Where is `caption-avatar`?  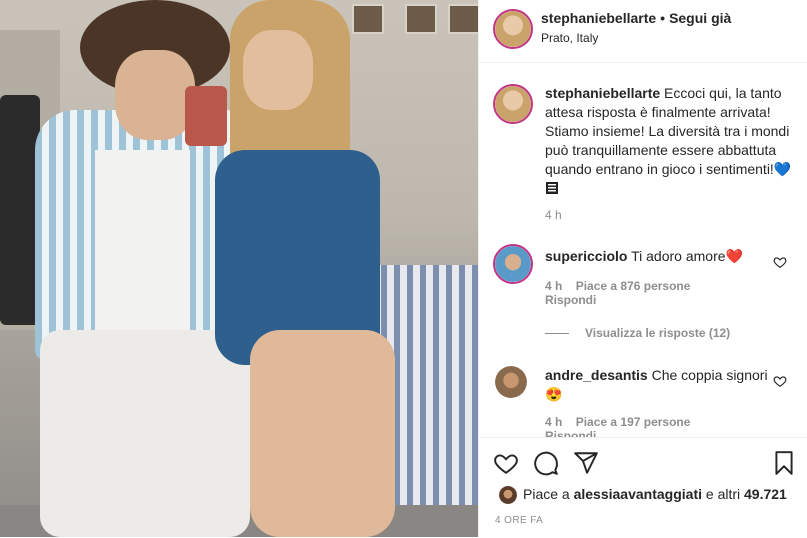 caption-avatar is located at coordinates (513, 104).